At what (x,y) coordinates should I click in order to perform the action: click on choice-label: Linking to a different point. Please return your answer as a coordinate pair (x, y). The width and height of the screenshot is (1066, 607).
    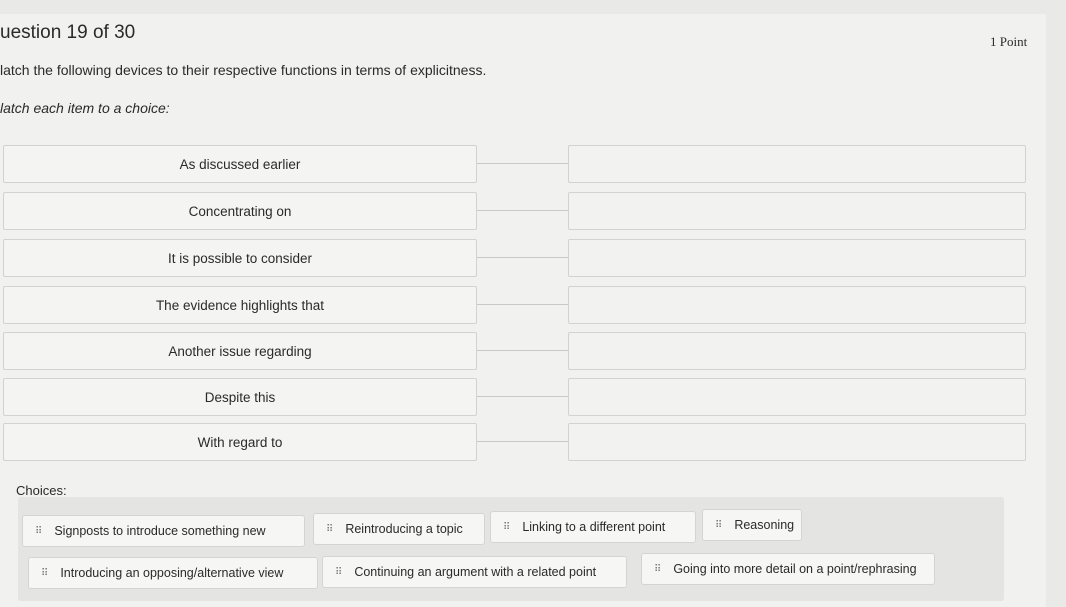
    Looking at the image, I should click on (594, 527).